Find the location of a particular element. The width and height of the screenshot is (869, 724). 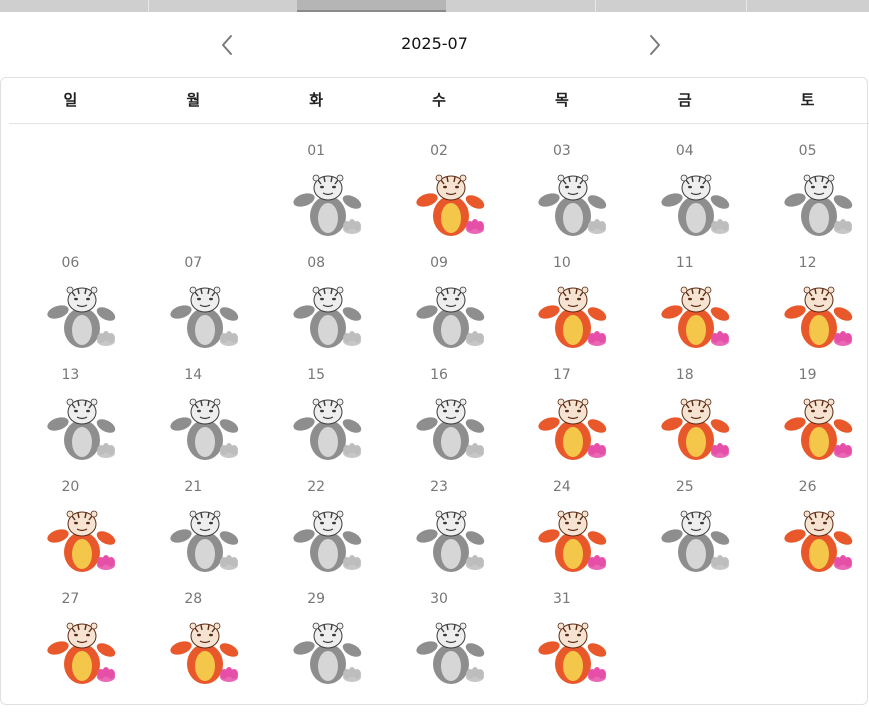

day-cell: 18 is located at coordinates (684, 416).